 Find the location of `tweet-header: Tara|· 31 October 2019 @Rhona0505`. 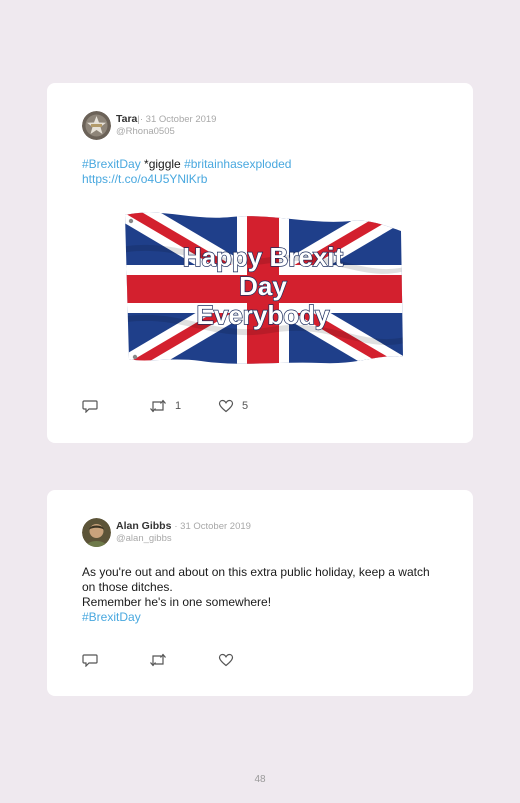

tweet-header: Tara|· 31 October 2019 @Rhona0505 is located at coordinates (166, 125).